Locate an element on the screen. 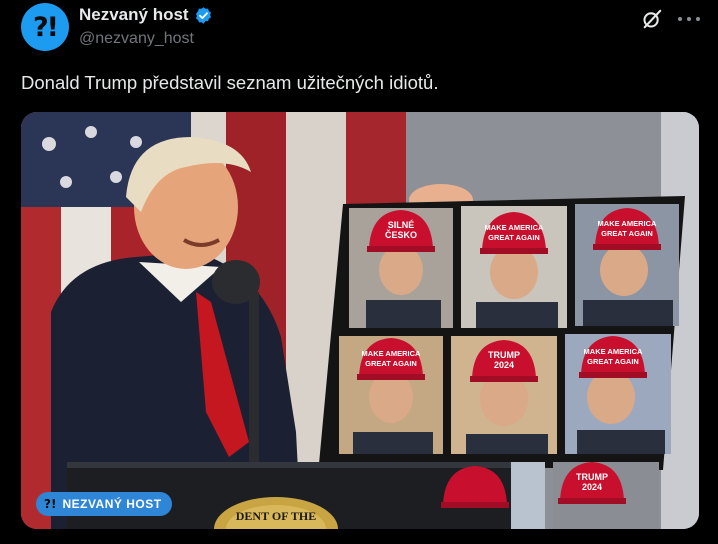 This screenshot has height=544, width=718. more-options-icon is located at coordinates (689, 19).